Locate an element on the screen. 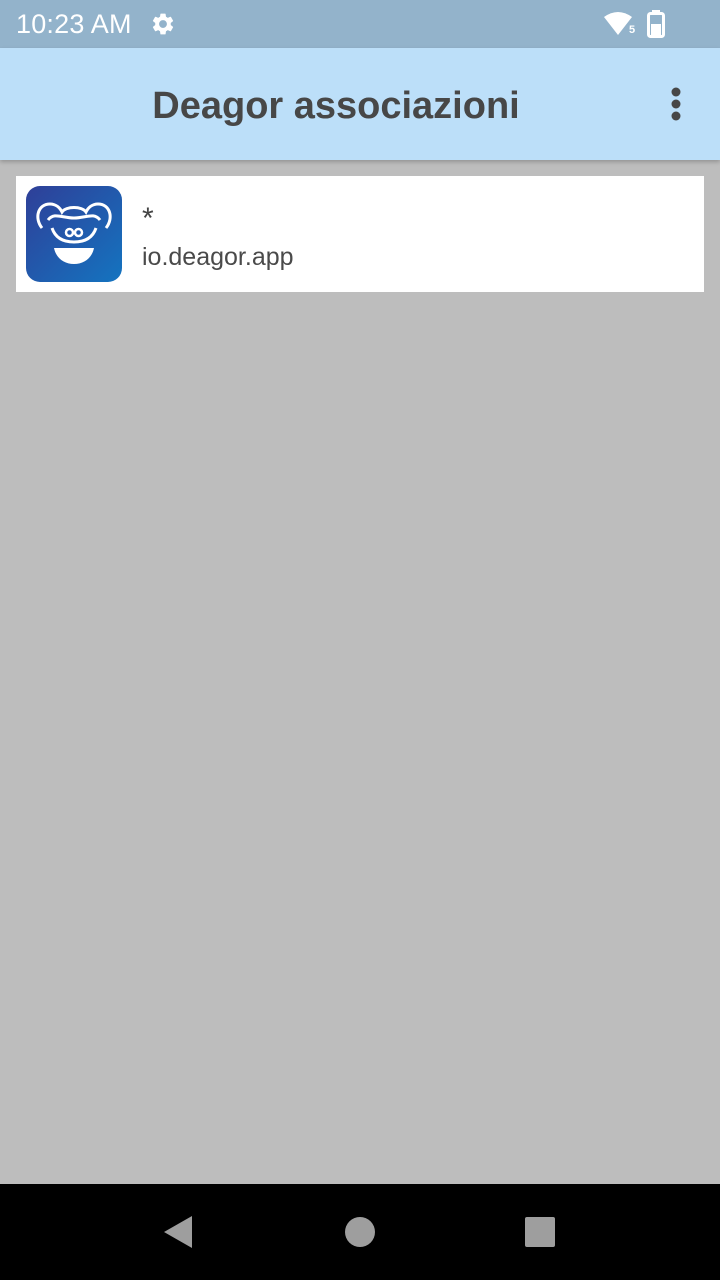 This screenshot has width=720, height=1280. battery-icon is located at coordinates (656, 24).